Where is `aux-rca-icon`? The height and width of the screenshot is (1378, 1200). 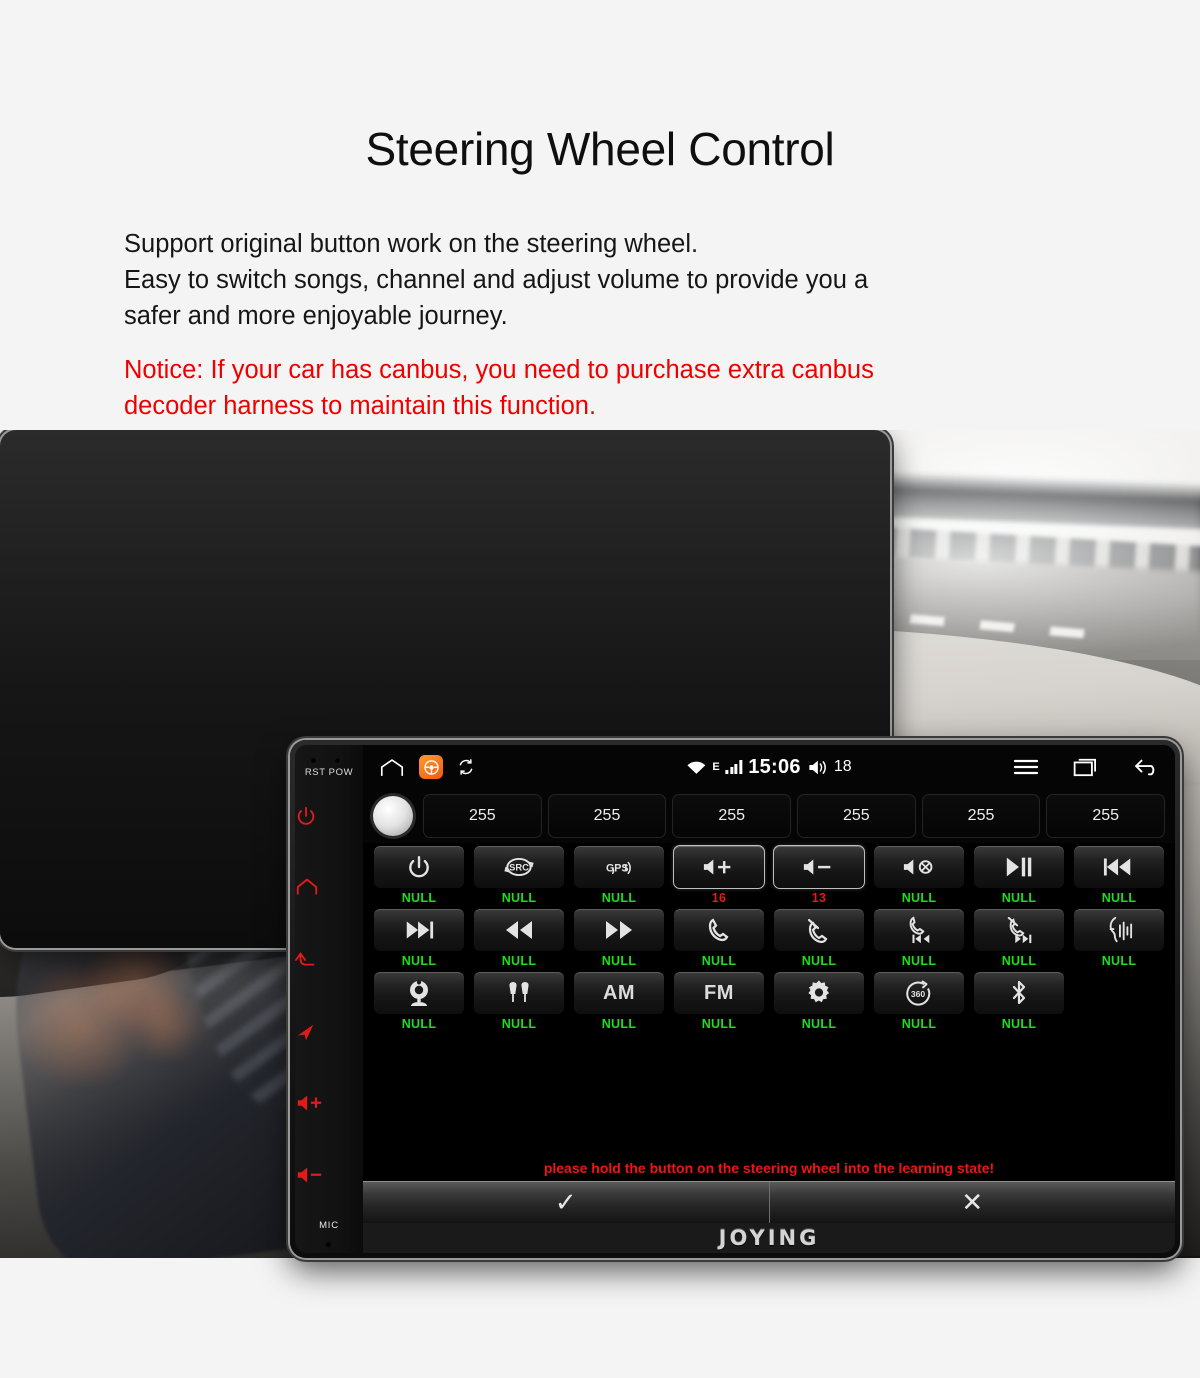
aux-rca-icon is located at coordinates (519, 993).